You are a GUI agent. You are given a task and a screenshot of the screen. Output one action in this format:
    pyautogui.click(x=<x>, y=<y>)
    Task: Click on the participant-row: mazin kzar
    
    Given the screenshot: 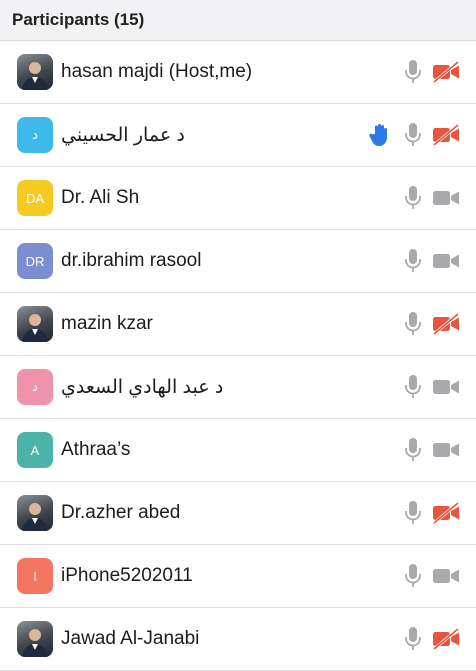 What is the action you would take?
    pyautogui.click(x=238, y=324)
    